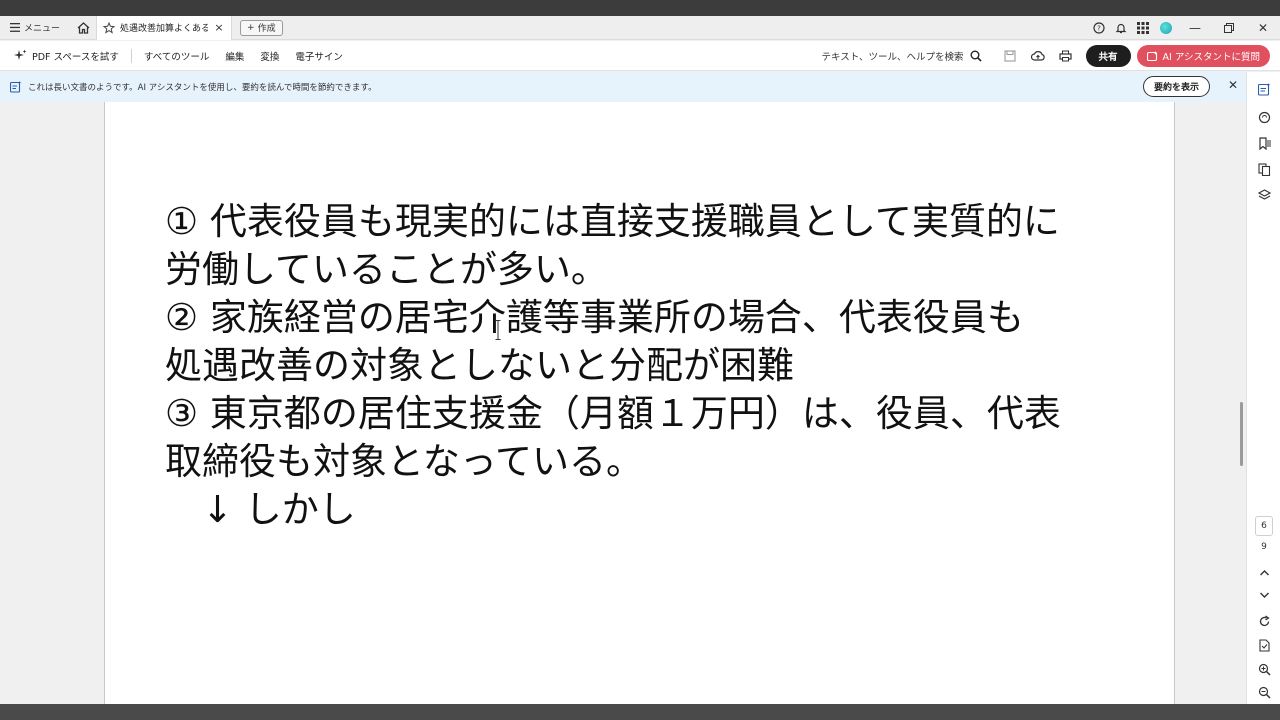  What do you see at coordinates (1264, 117) in the screenshot?
I see `comment-icon` at bounding box center [1264, 117].